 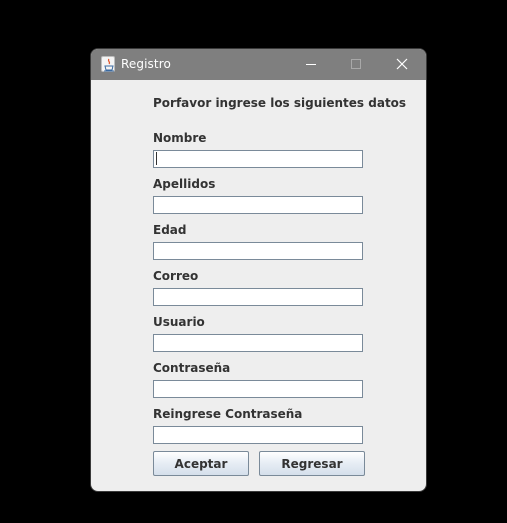 I want to click on contrasena-label: Contraseña, so click(x=192, y=368).